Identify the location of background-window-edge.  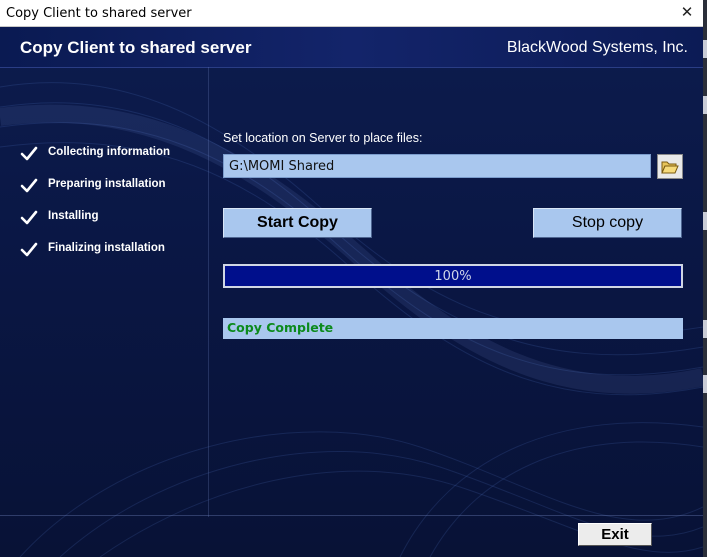
(705, 278).